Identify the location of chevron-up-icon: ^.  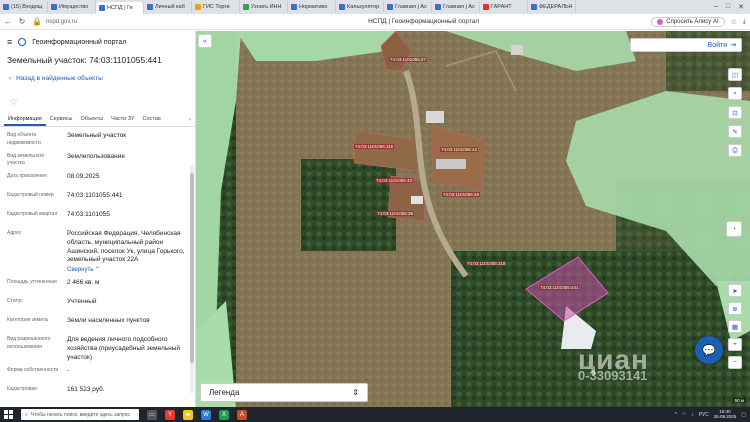
(675, 415).